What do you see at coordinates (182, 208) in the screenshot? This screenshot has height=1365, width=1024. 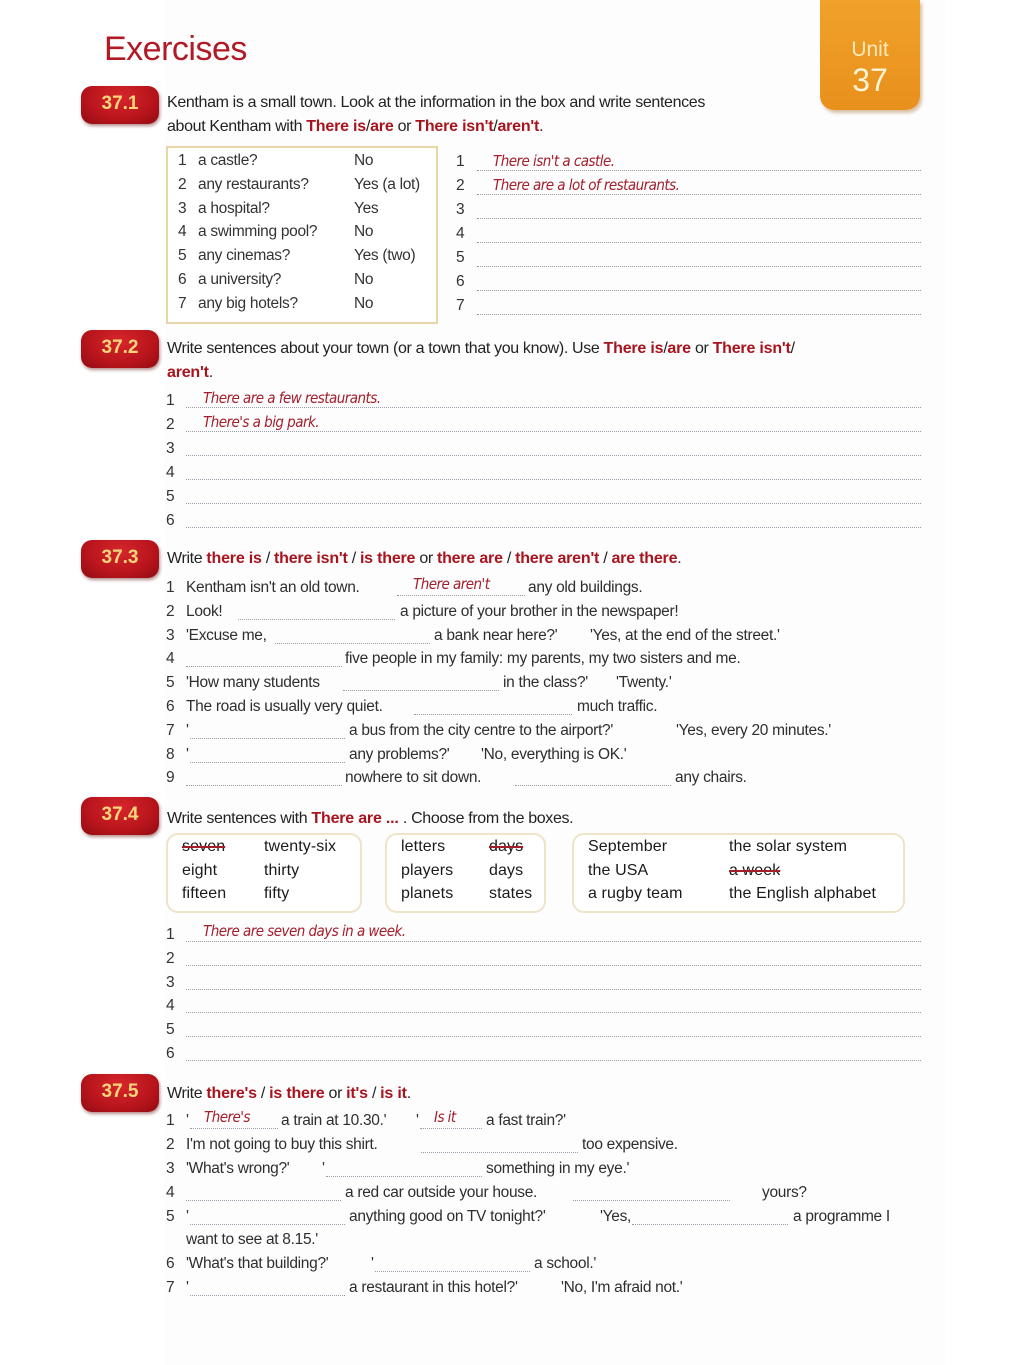 I see `info-box-index: 3` at bounding box center [182, 208].